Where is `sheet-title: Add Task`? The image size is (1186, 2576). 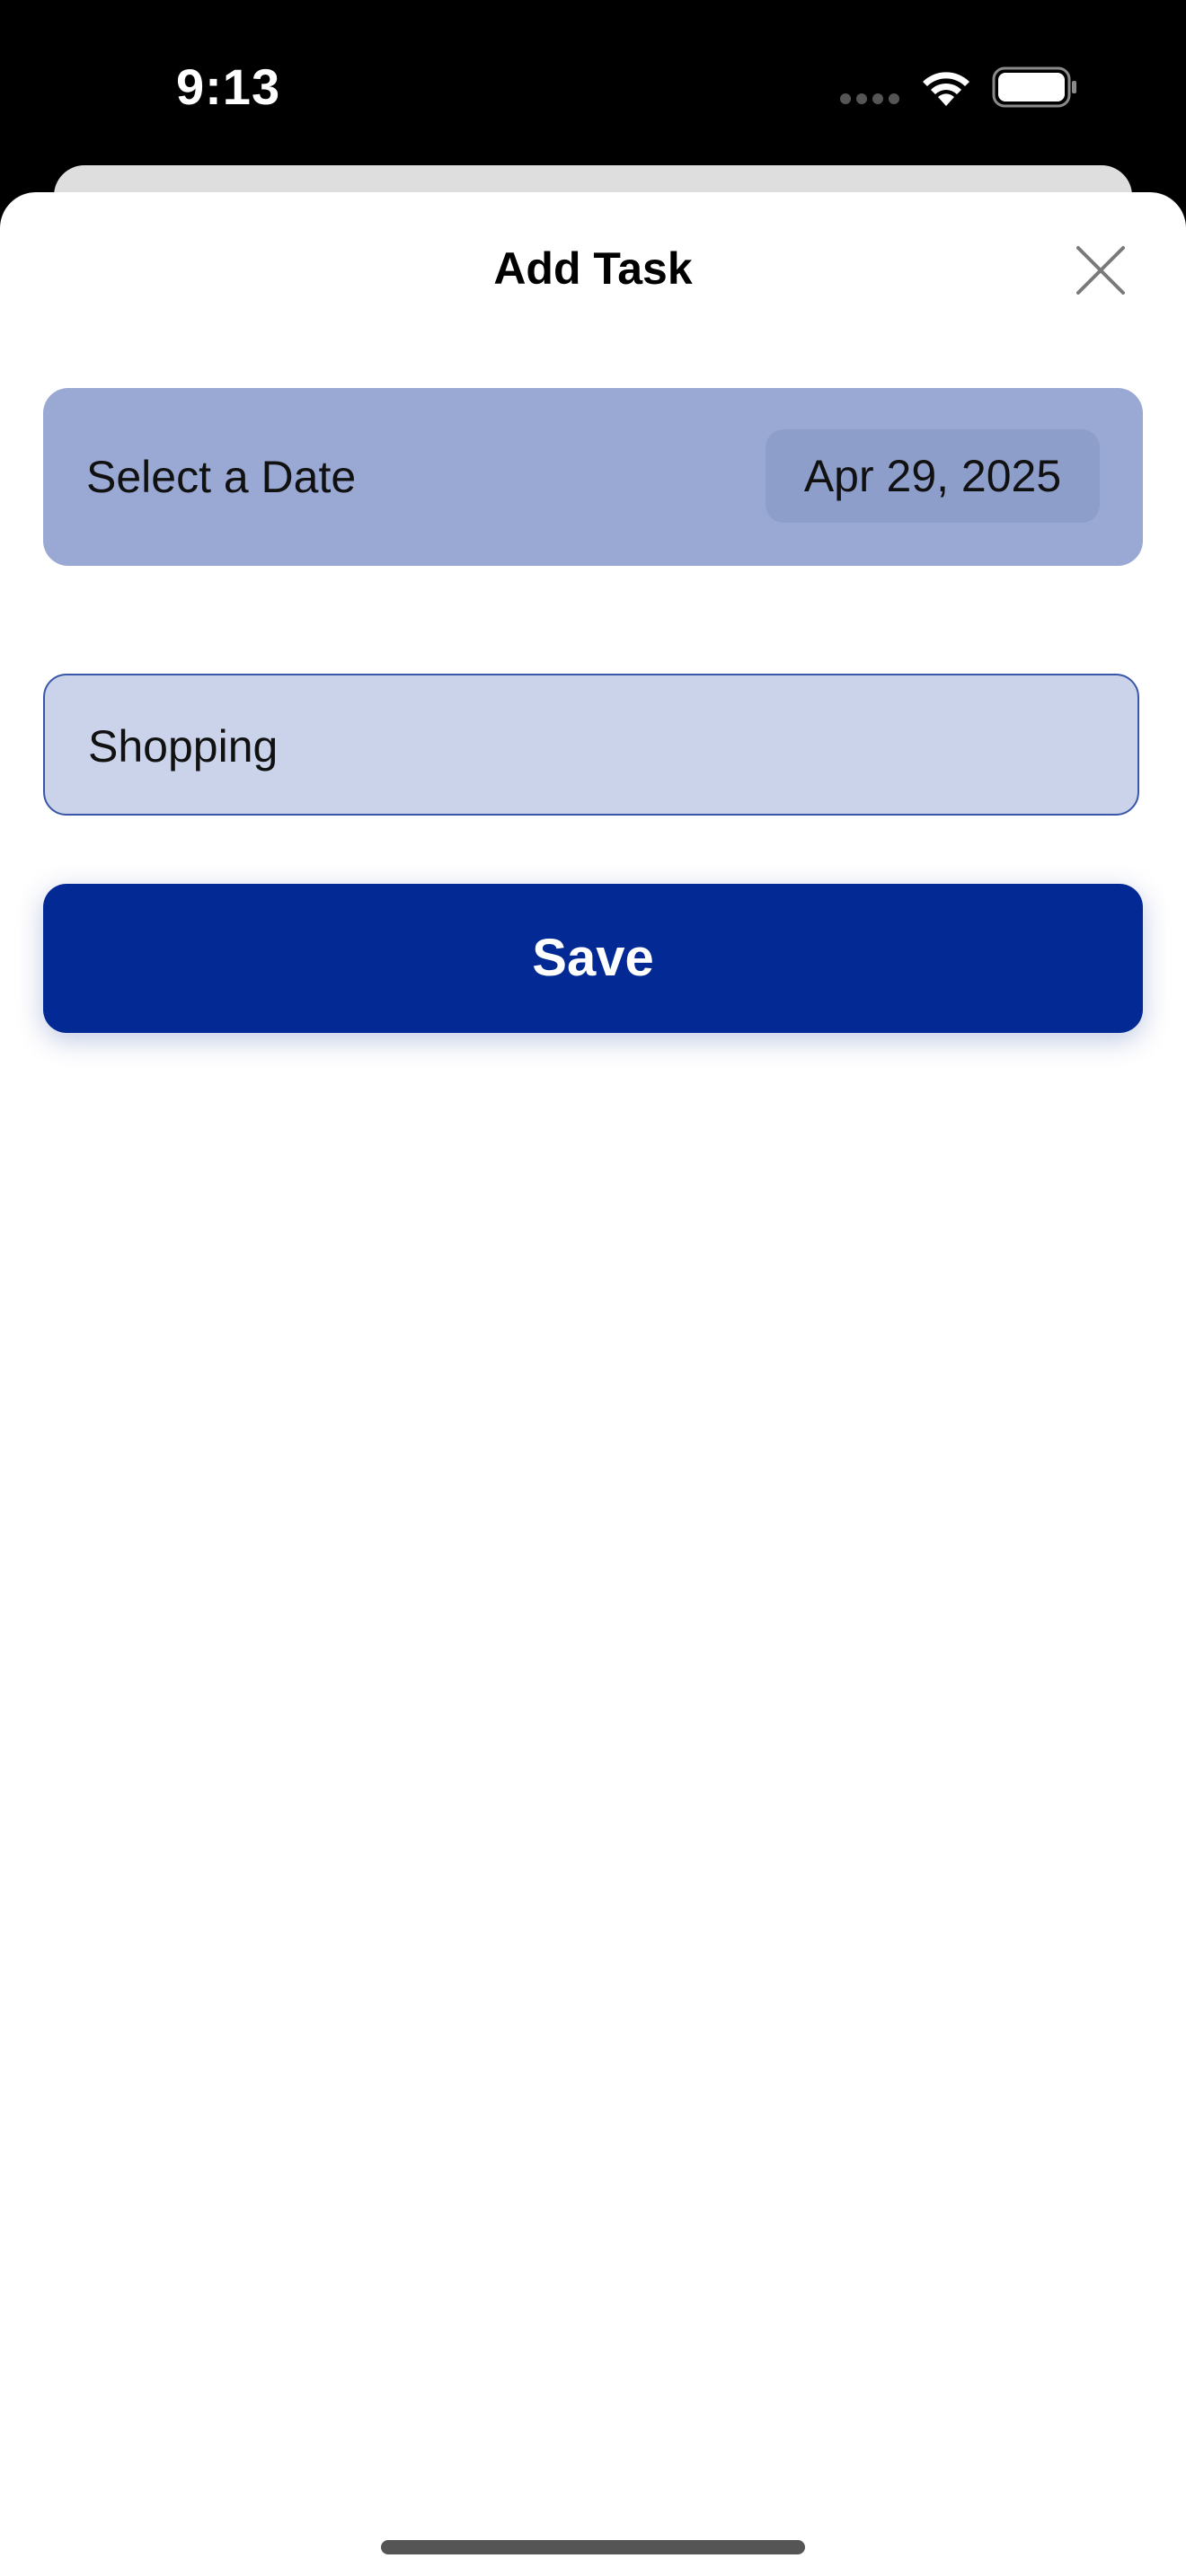
sheet-title: Add Task is located at coordinates (593, 268).